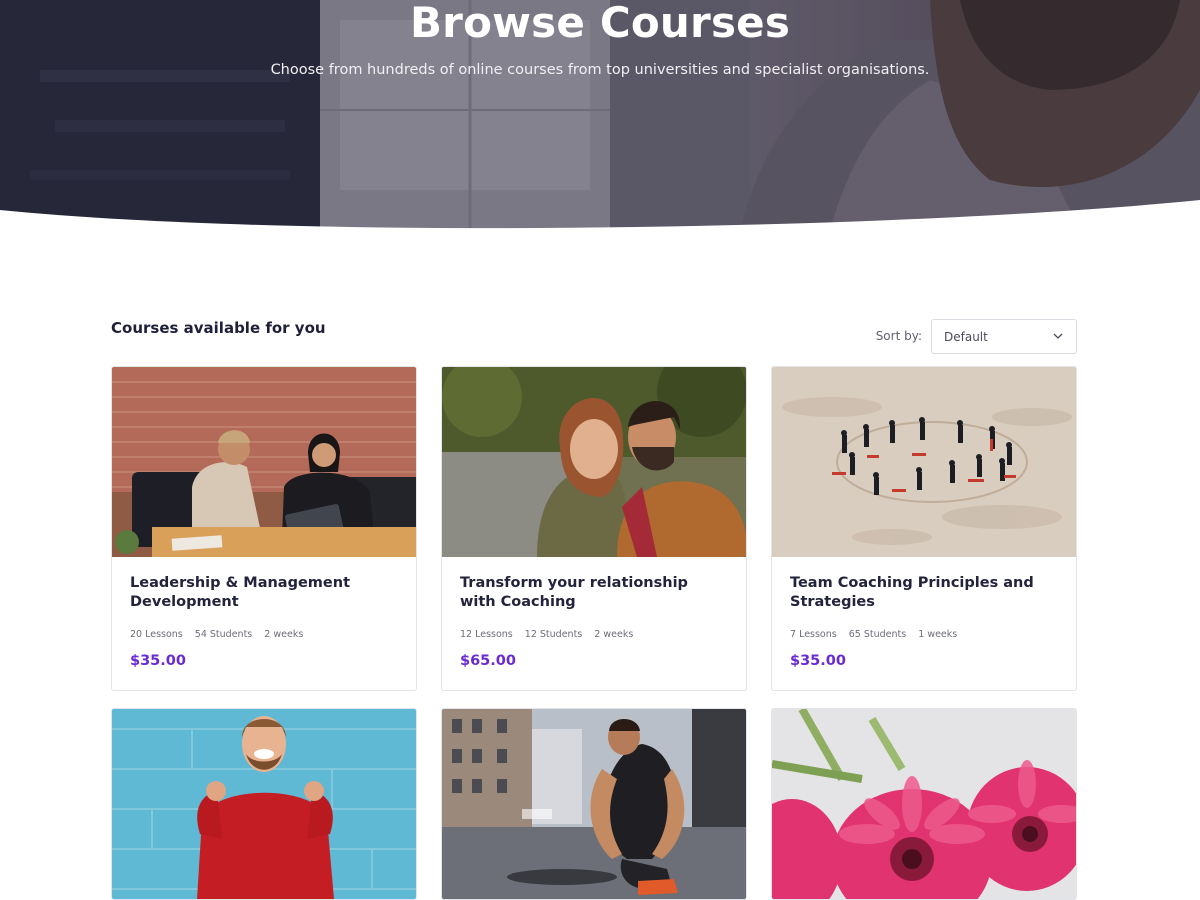  Describe the element at coordinates (486, 634) in the screenshot. I see `lessons-count: 12 Lessons` at that location.